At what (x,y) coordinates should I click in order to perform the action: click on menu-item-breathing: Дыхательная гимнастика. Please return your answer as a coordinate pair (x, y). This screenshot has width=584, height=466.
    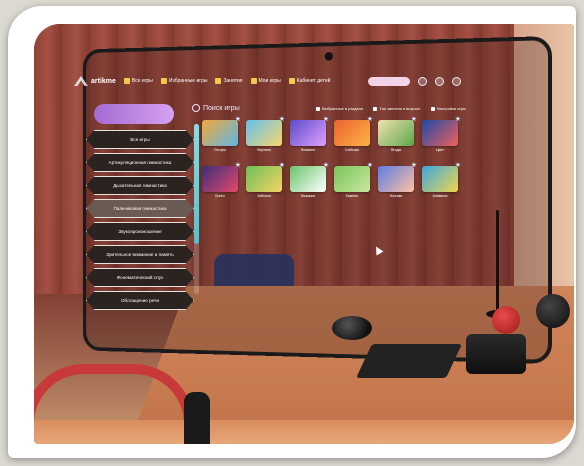
    Looking at the image, I should click on (140, 185).